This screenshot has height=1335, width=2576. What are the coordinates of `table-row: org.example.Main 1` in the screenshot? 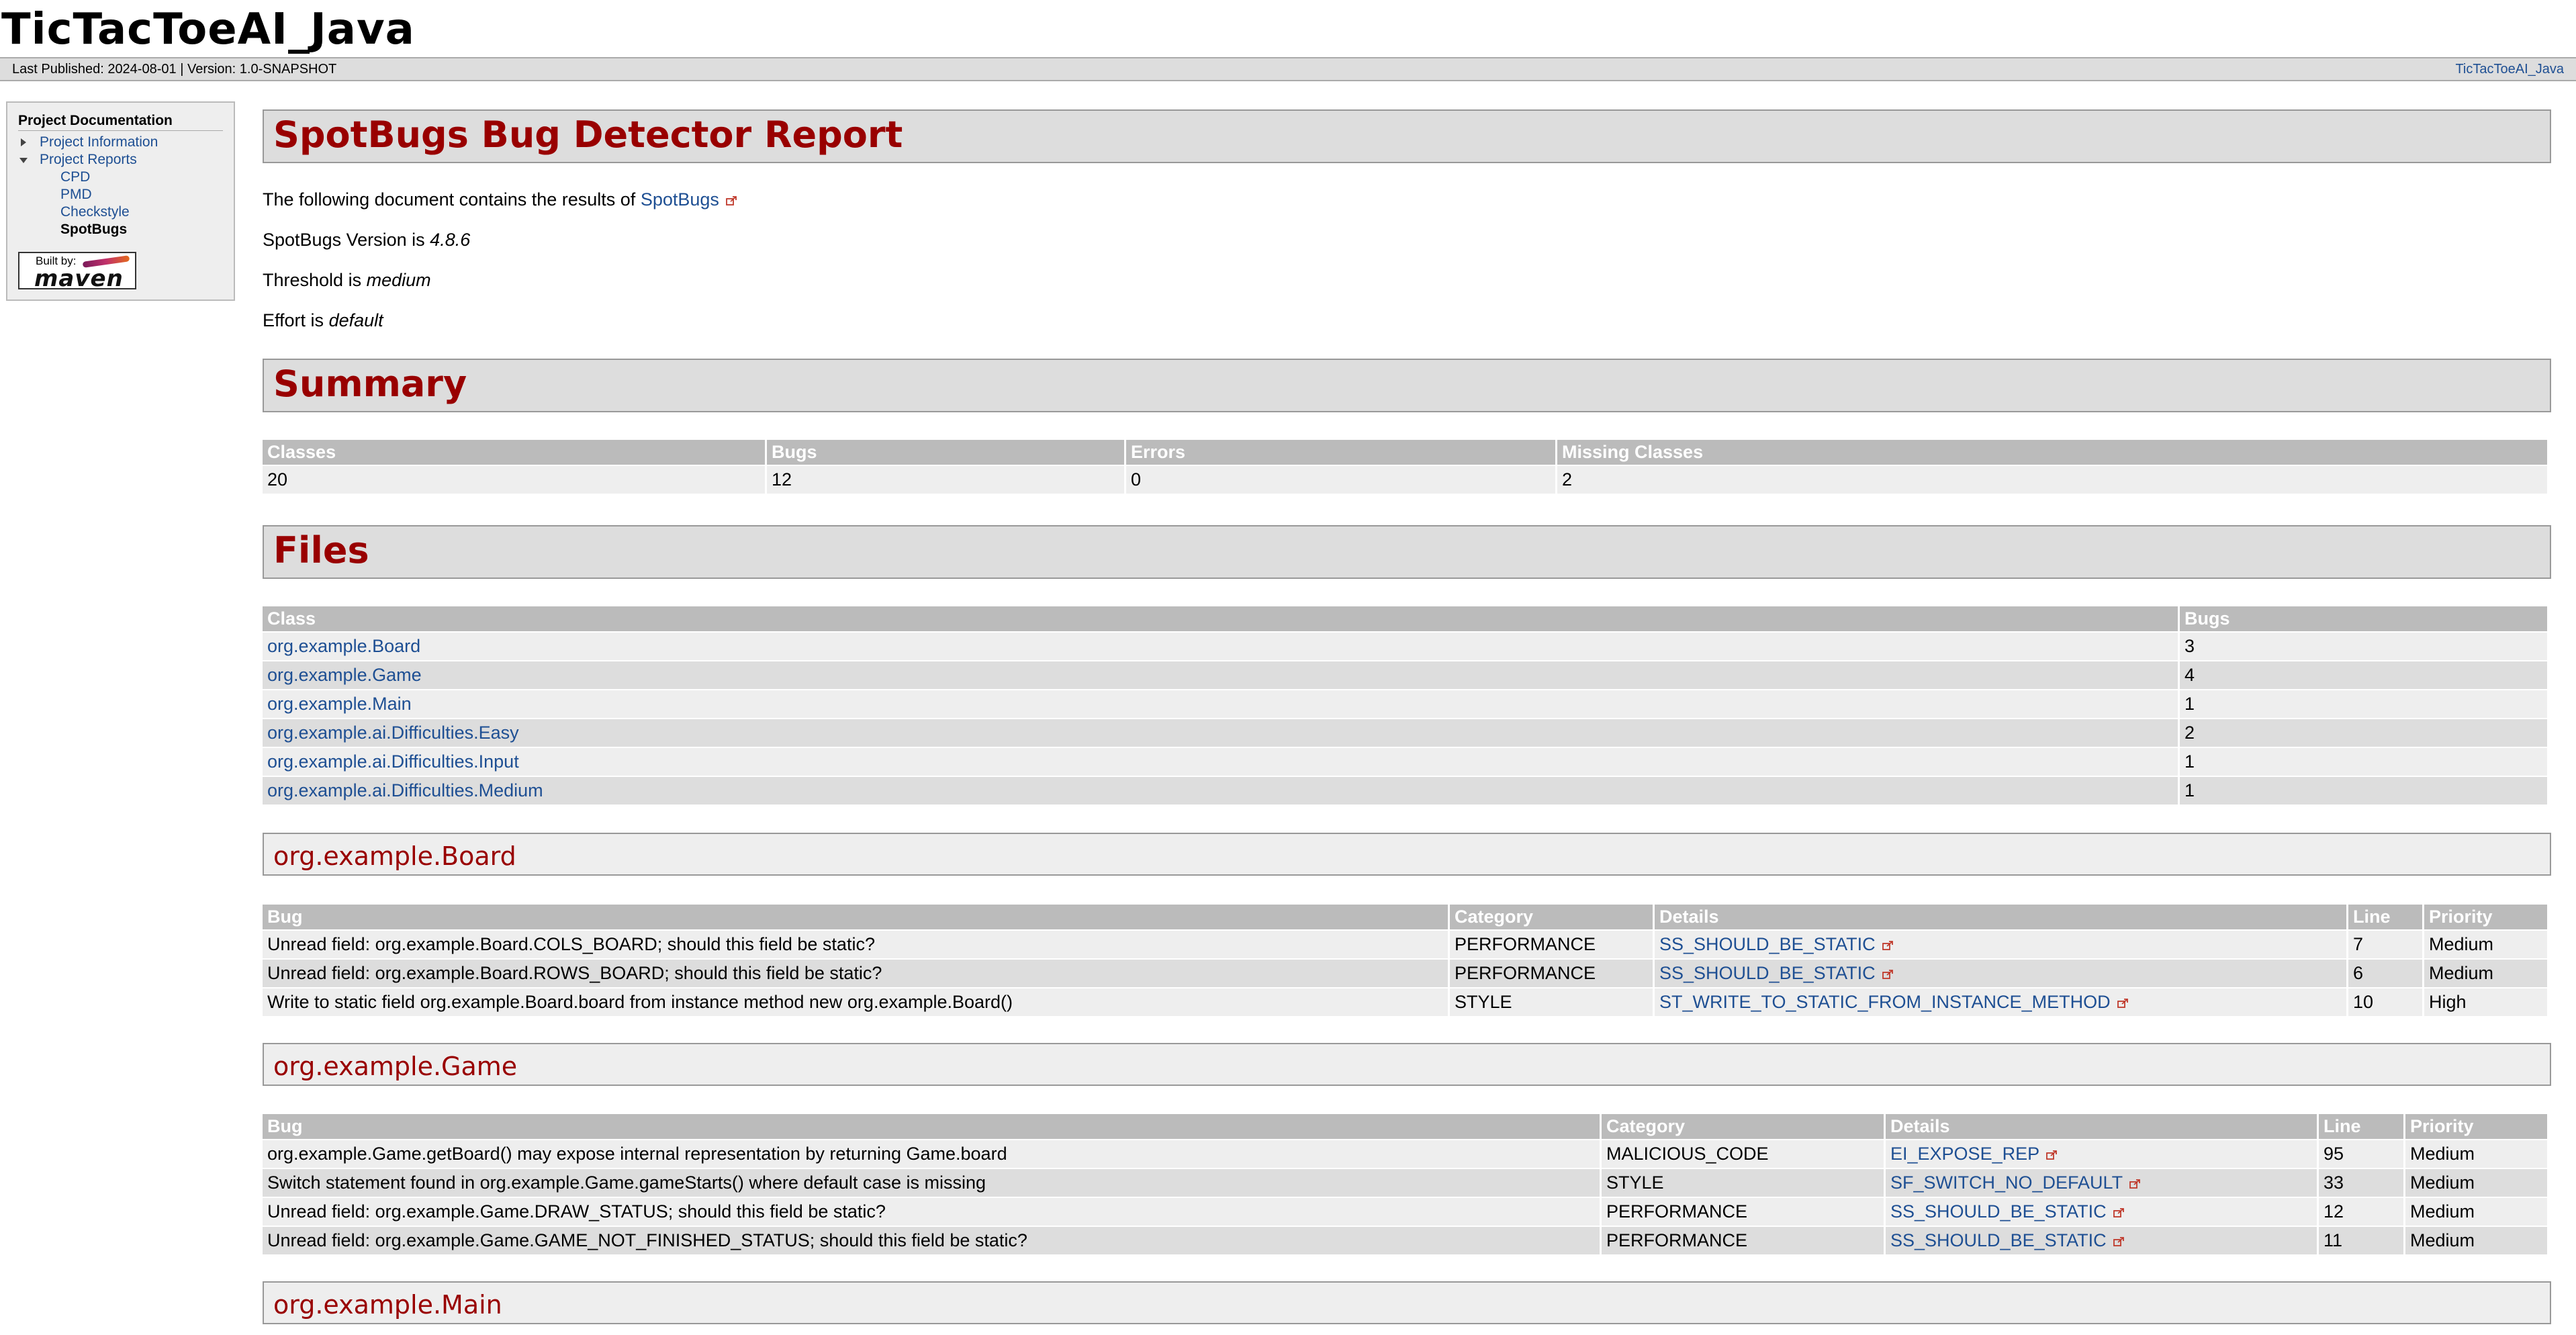 It's located at (1405, 704).